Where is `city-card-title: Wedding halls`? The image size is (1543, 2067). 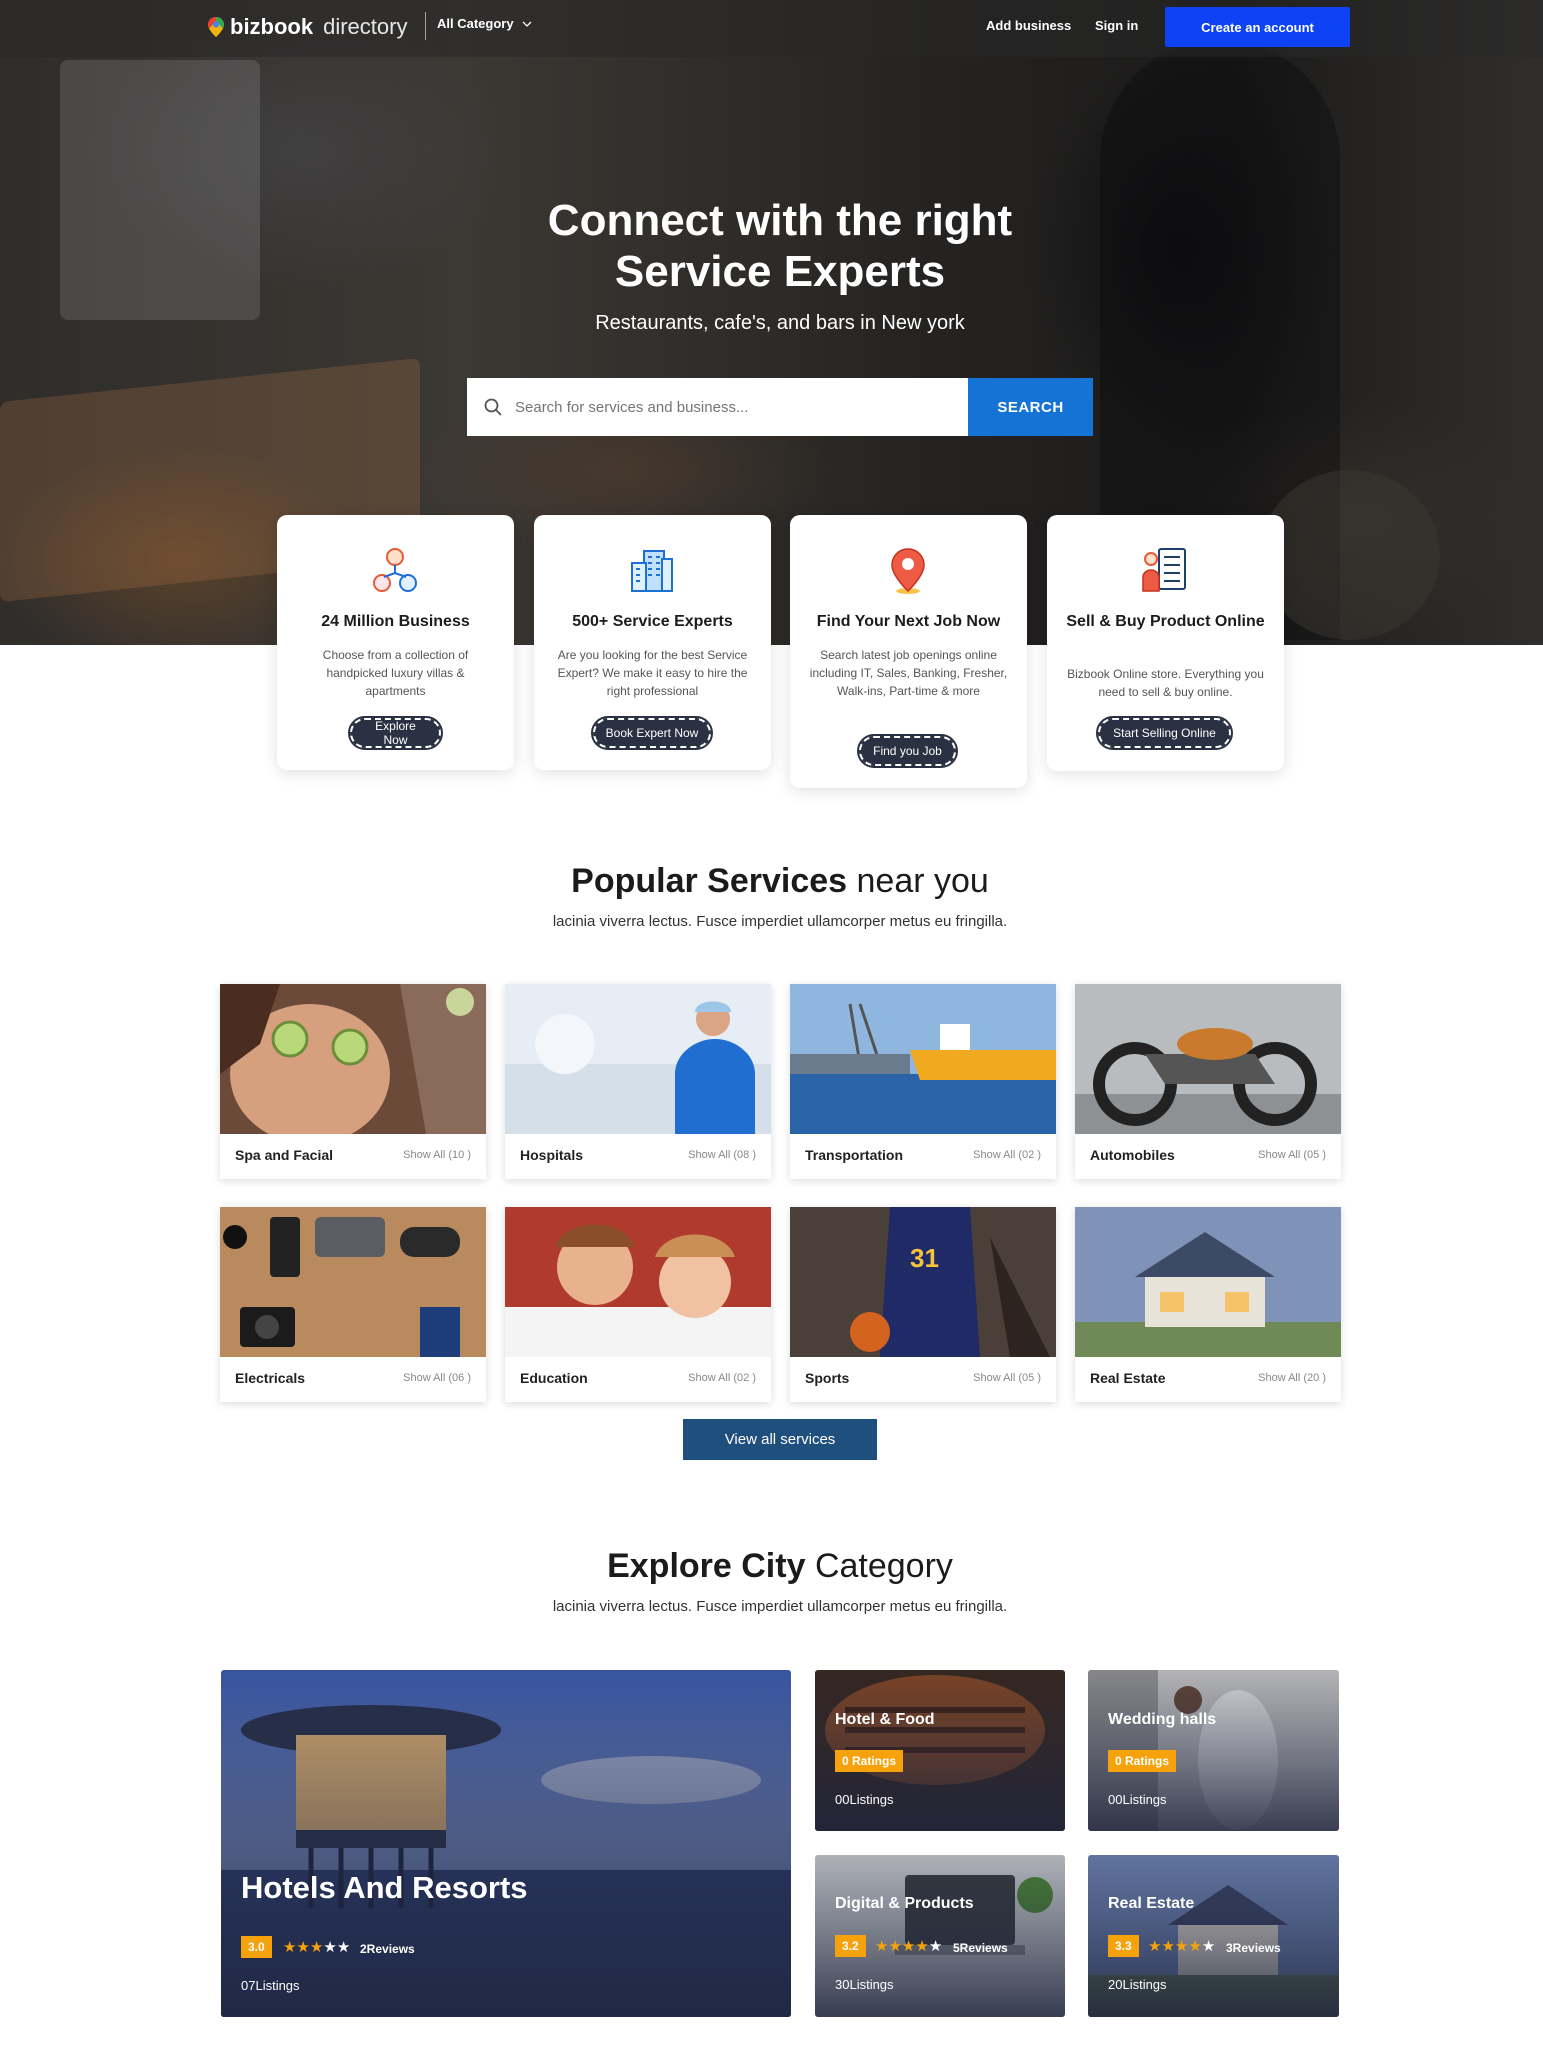
city-card-title: Wedding halls is located at coordinates (1162, 1719).